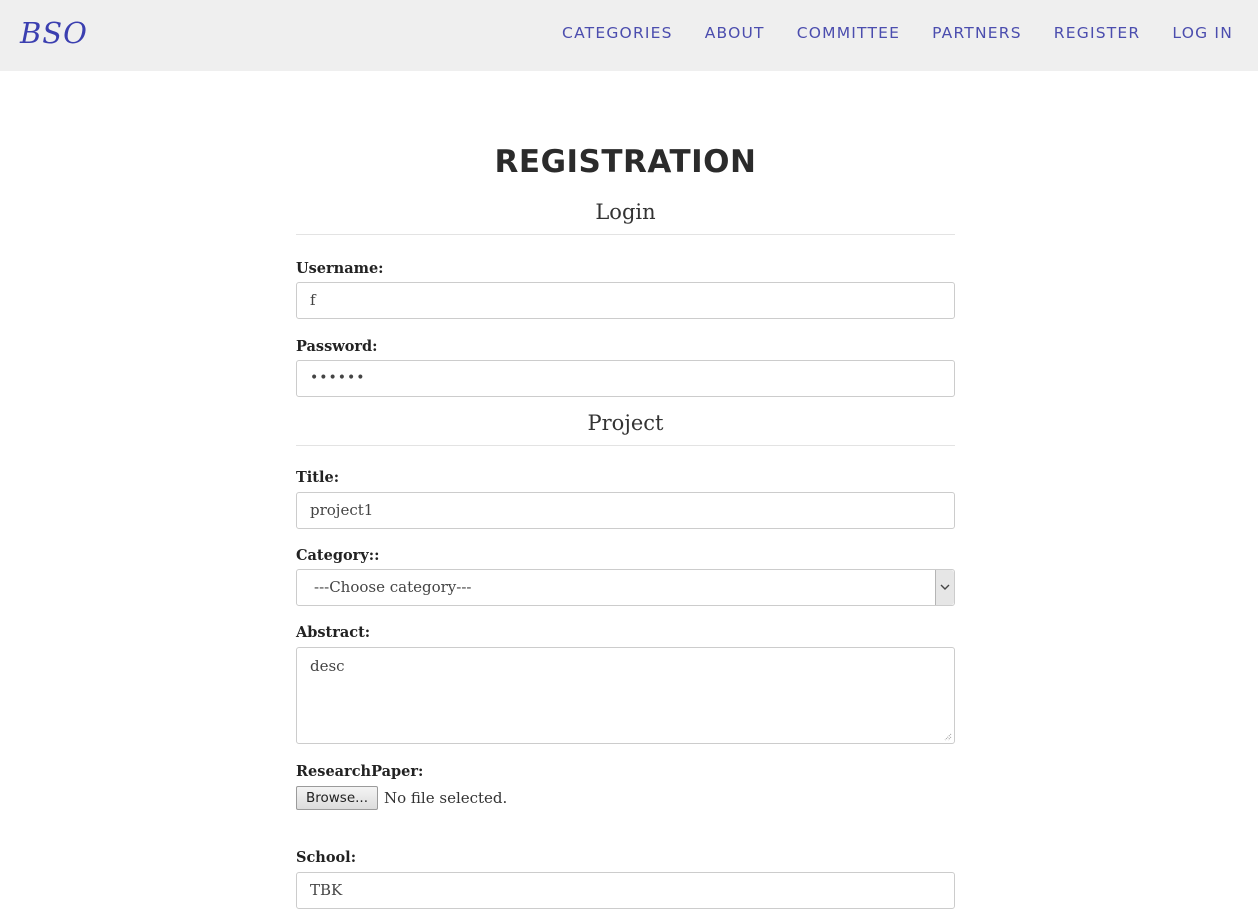 The image size is (1258, 909). I want to click on title-input: project1, so click(625, 510).